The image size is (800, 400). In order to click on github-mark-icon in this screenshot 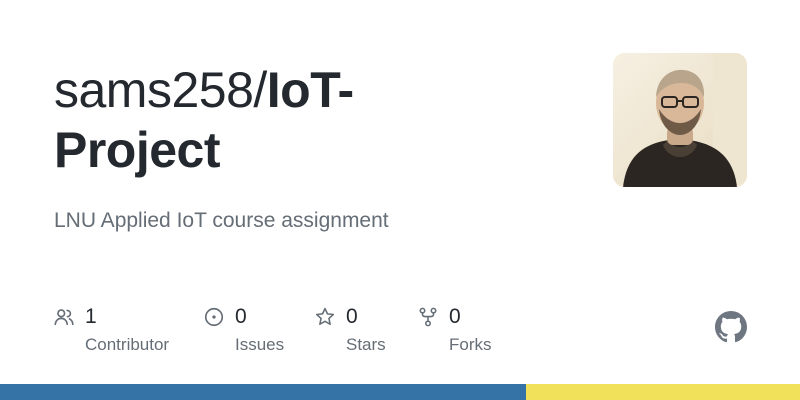, I will do `click(731, 327)`.